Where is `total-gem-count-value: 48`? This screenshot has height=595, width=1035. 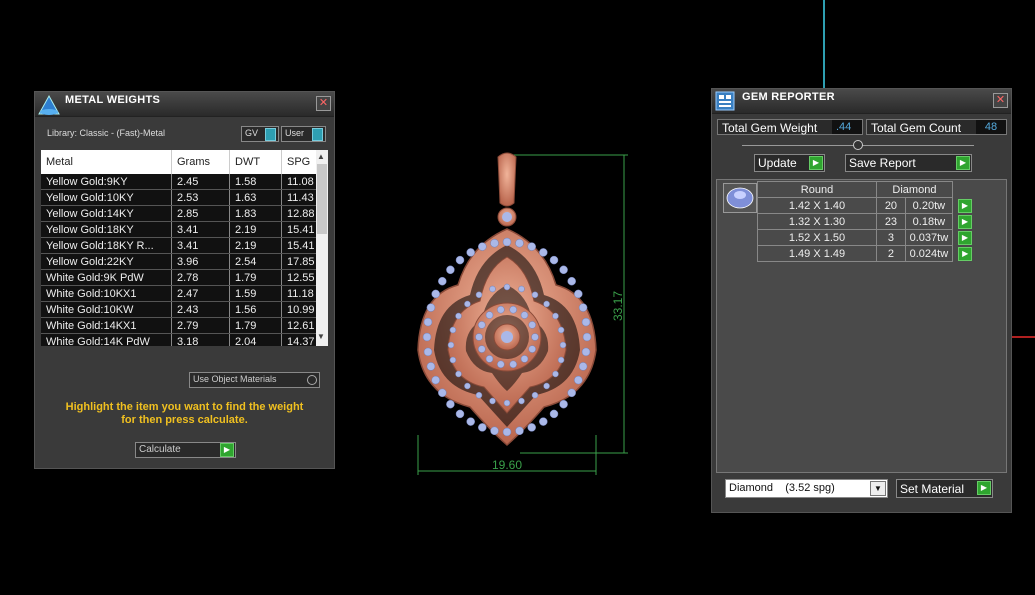 total-gem-count-value: 48 is located at coordinates (991, 127).